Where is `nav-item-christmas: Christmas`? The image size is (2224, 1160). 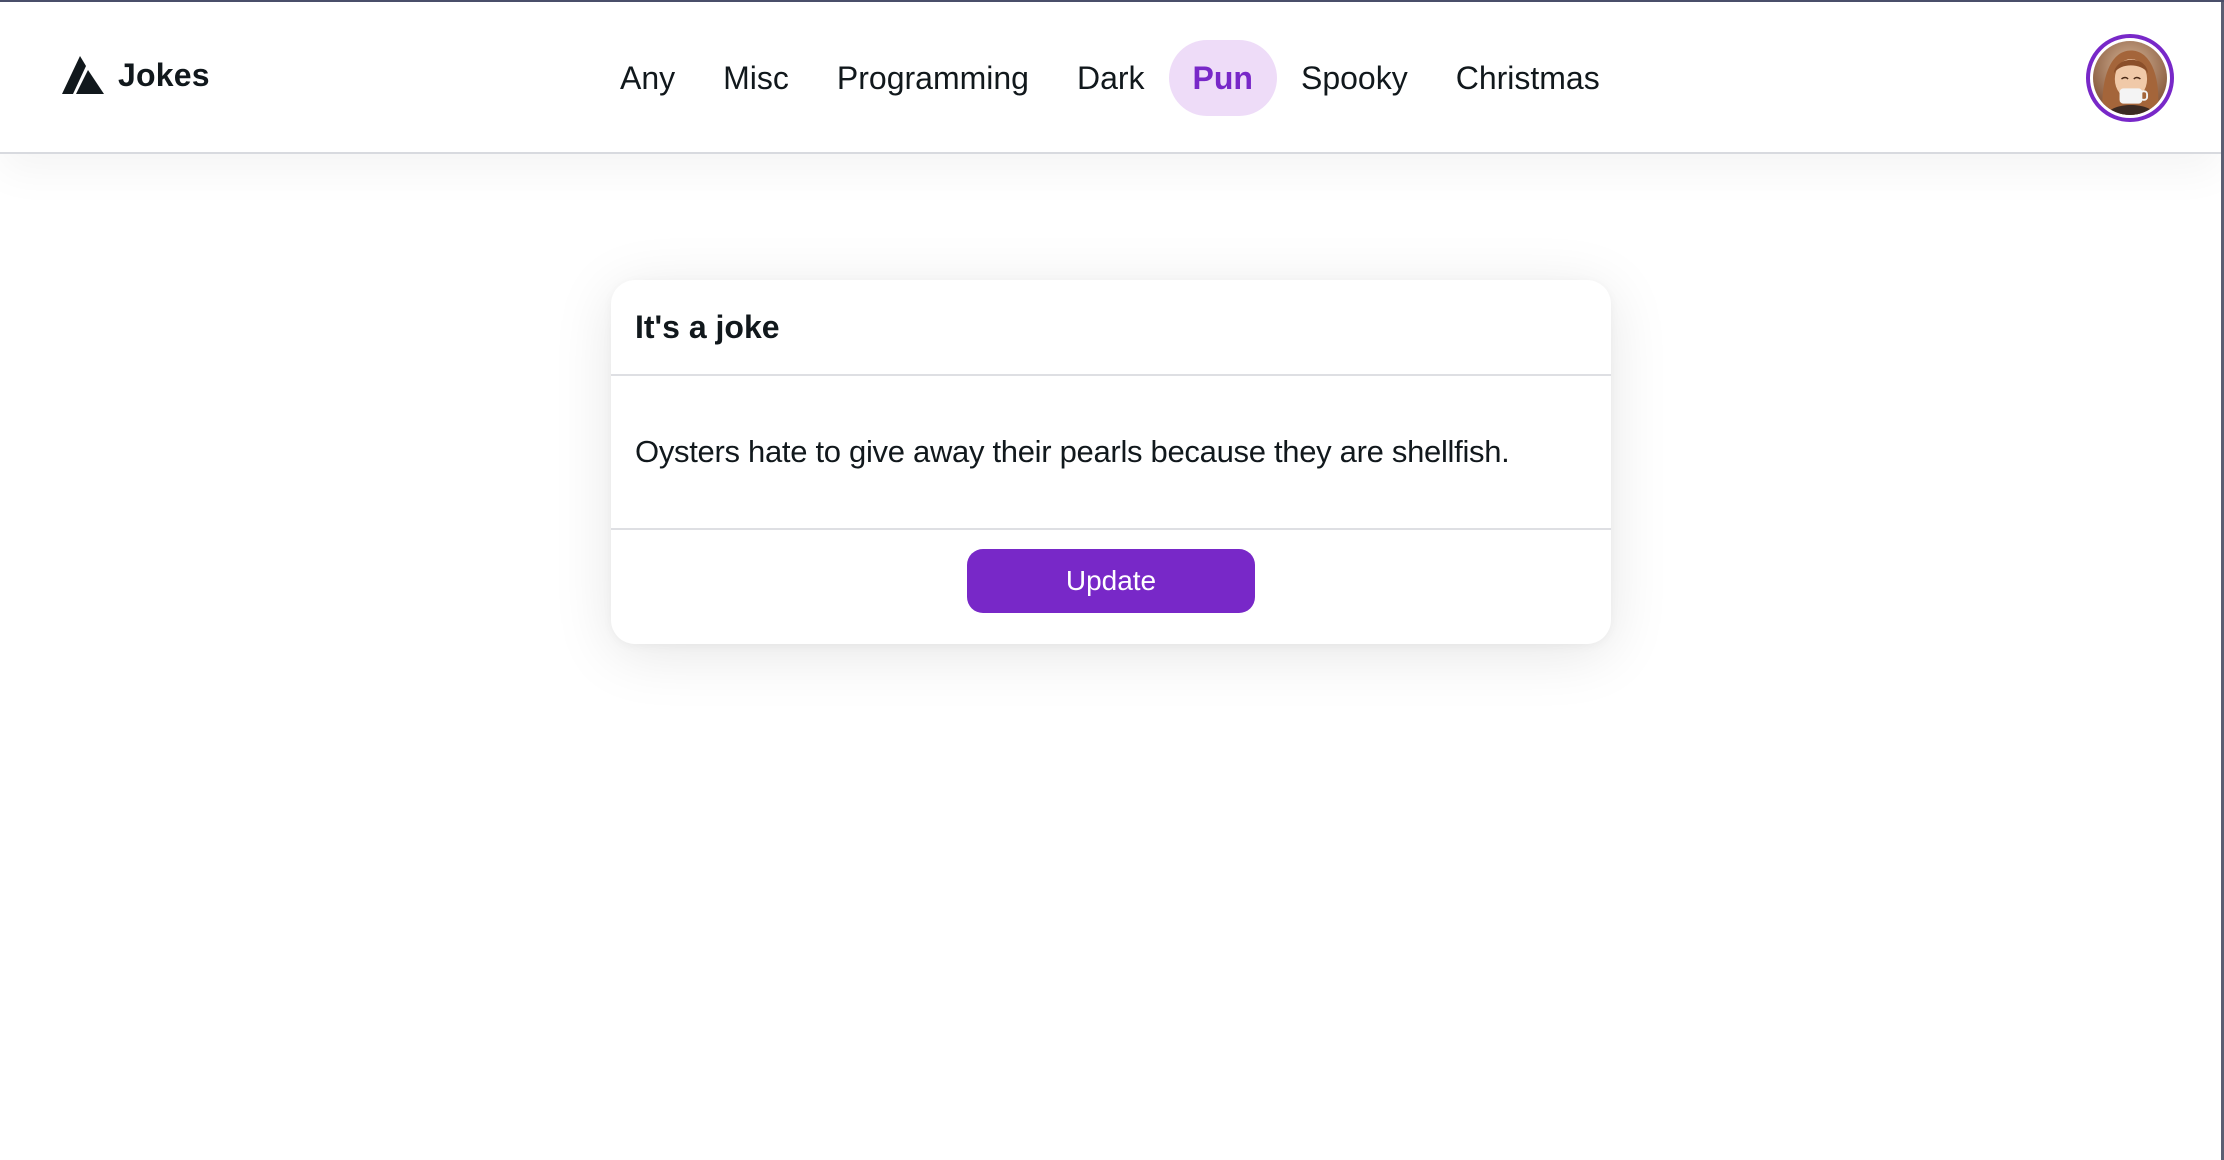
nav-item-christmas: Christmas is located at coordinates (1528, 78).